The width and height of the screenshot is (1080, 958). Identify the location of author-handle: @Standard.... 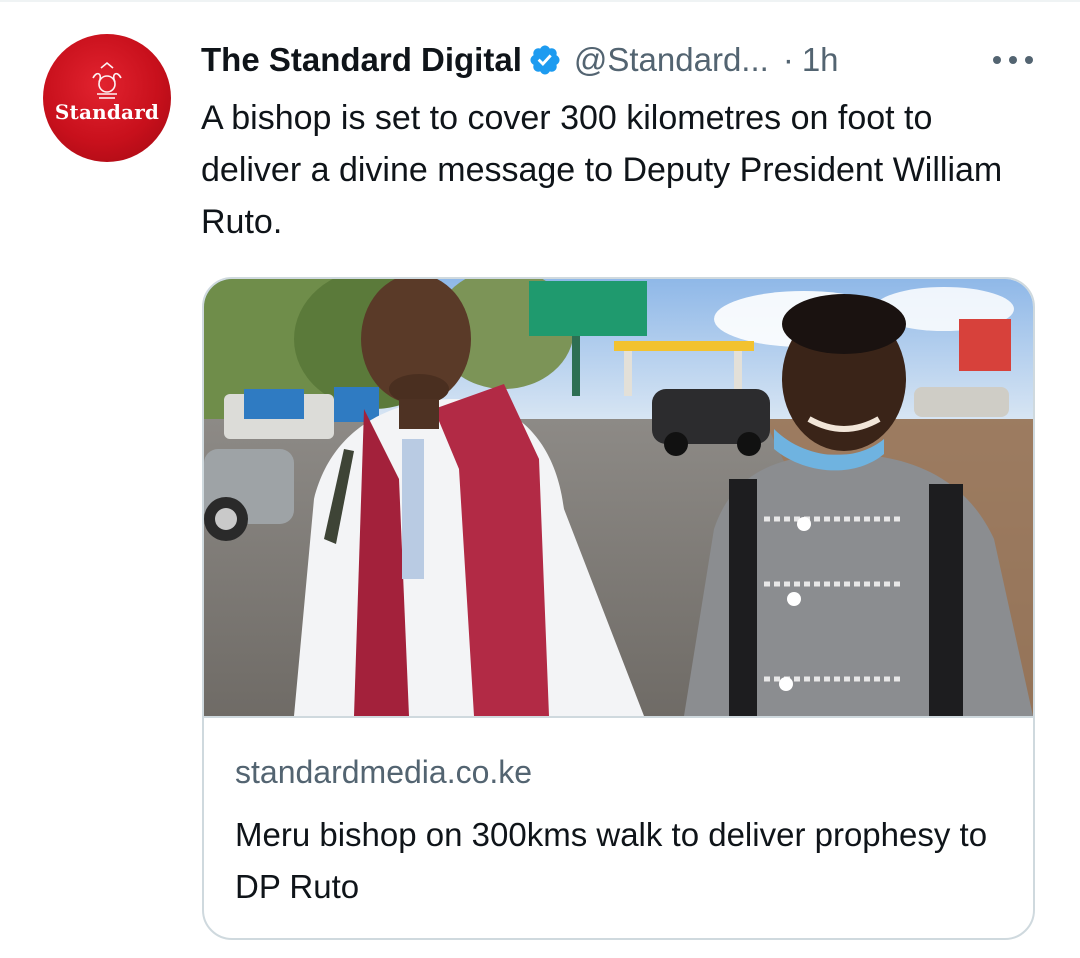
(671, 60).